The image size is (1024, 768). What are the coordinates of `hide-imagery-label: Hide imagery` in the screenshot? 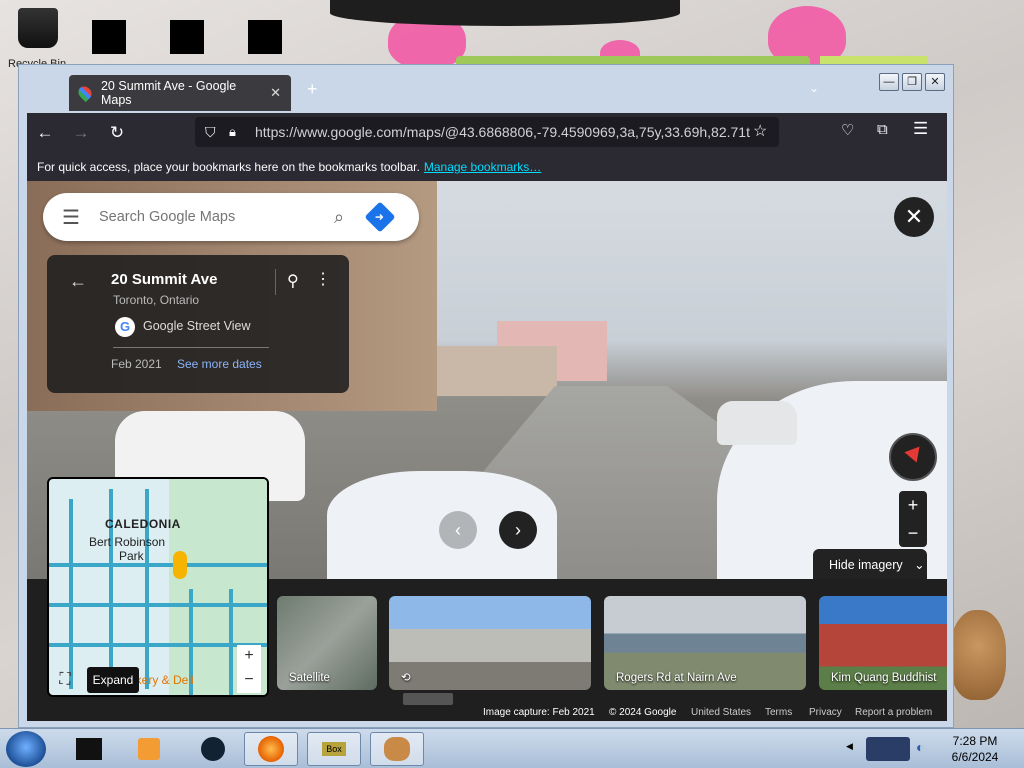 It's located at (866, 565).